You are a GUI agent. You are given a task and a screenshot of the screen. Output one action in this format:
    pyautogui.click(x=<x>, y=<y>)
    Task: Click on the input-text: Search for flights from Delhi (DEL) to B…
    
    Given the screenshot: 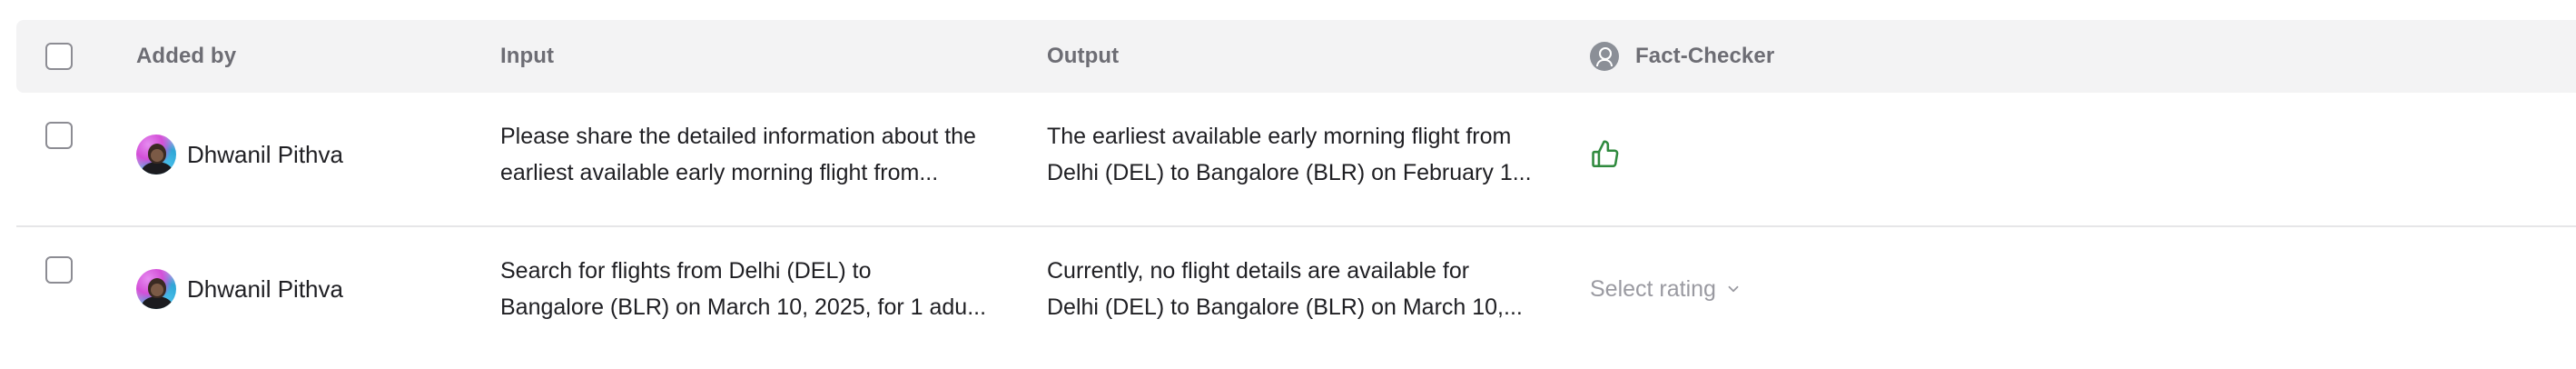 What is the action you would take?
    pyautogui.click(x=745, y=289)
    